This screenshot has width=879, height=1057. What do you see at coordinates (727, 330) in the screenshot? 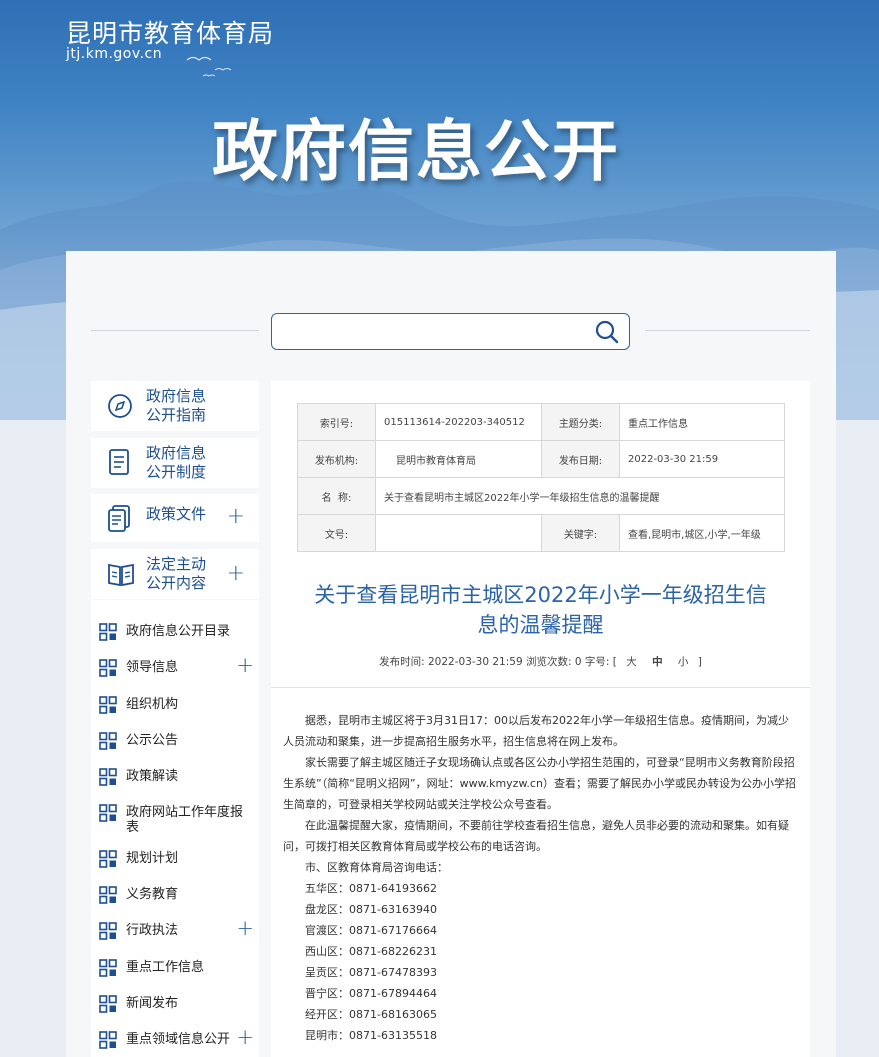
I see `divider-right` at bounding box center [727, 330].